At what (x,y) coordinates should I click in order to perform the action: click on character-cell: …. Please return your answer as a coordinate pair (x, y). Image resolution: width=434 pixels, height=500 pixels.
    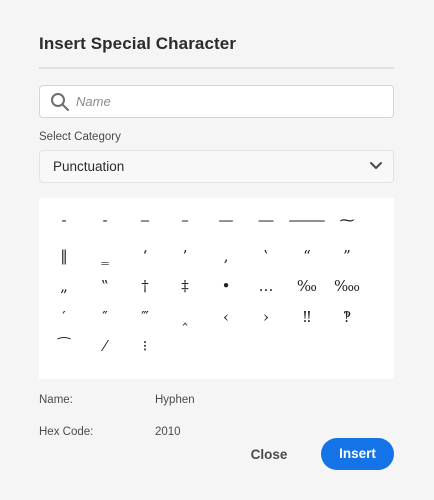
    Looking at the image, I should click on (266, 286).